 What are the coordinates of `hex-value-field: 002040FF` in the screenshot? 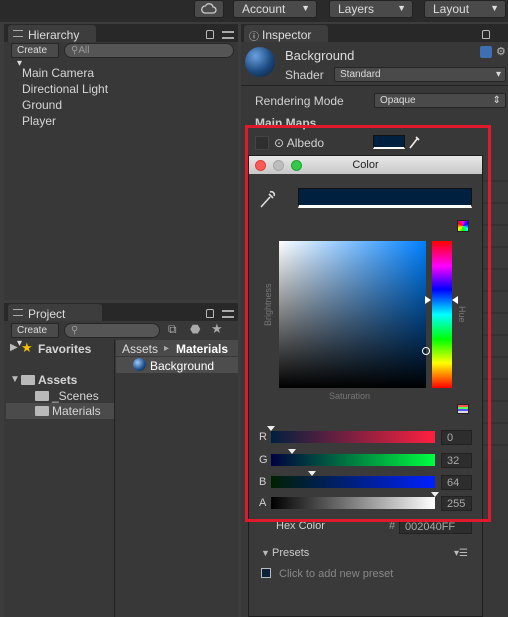 It's located at (435, 526).